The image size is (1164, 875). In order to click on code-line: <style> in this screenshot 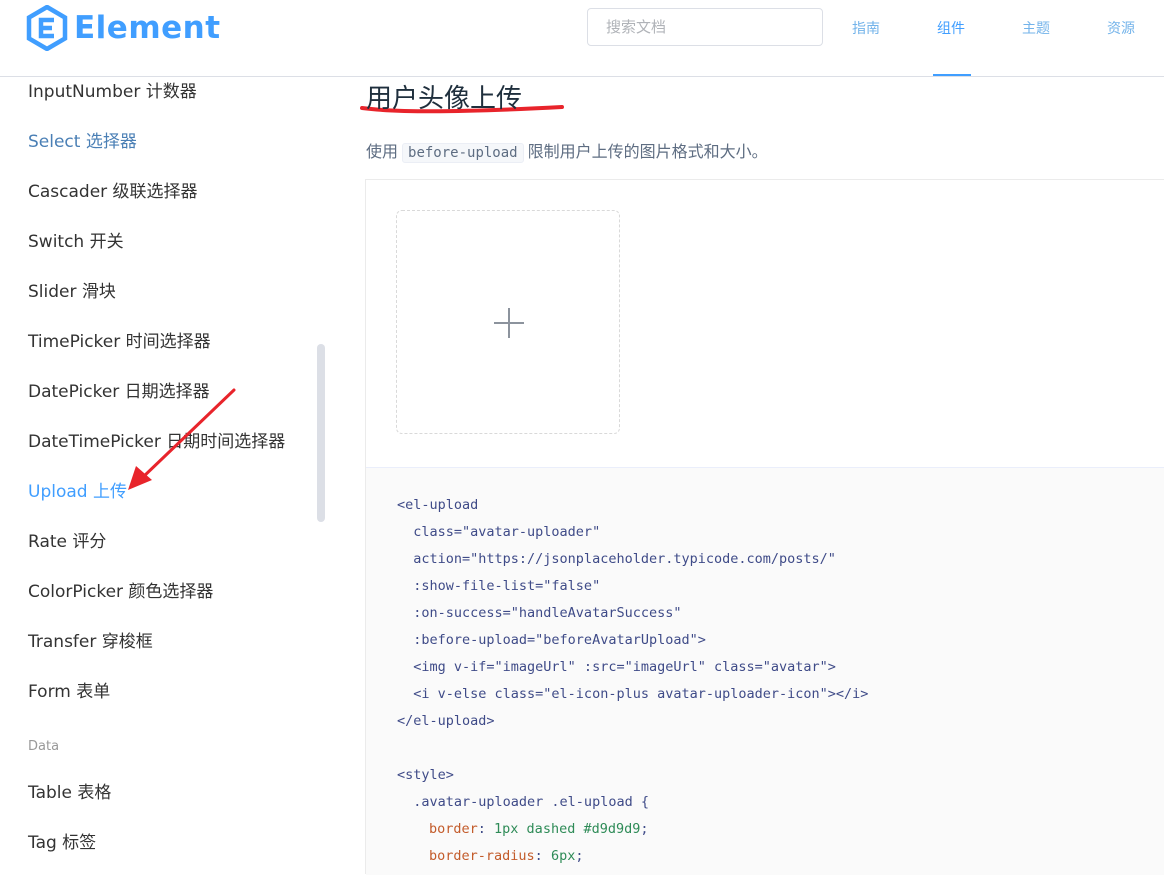, I will do `click(425, 775)`.